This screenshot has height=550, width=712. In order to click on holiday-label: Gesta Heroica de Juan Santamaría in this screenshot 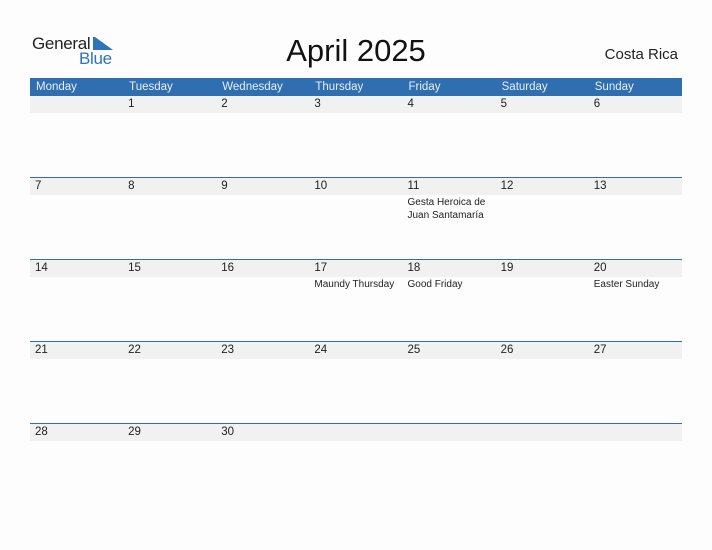, I will do `click(446, 209)`.